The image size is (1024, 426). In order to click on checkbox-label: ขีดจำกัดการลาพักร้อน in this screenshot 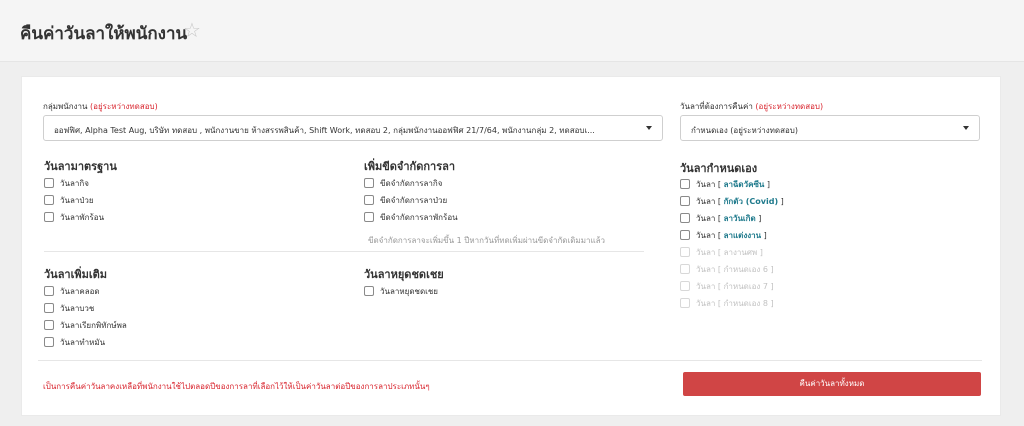, I will do `click(419, 217)`.